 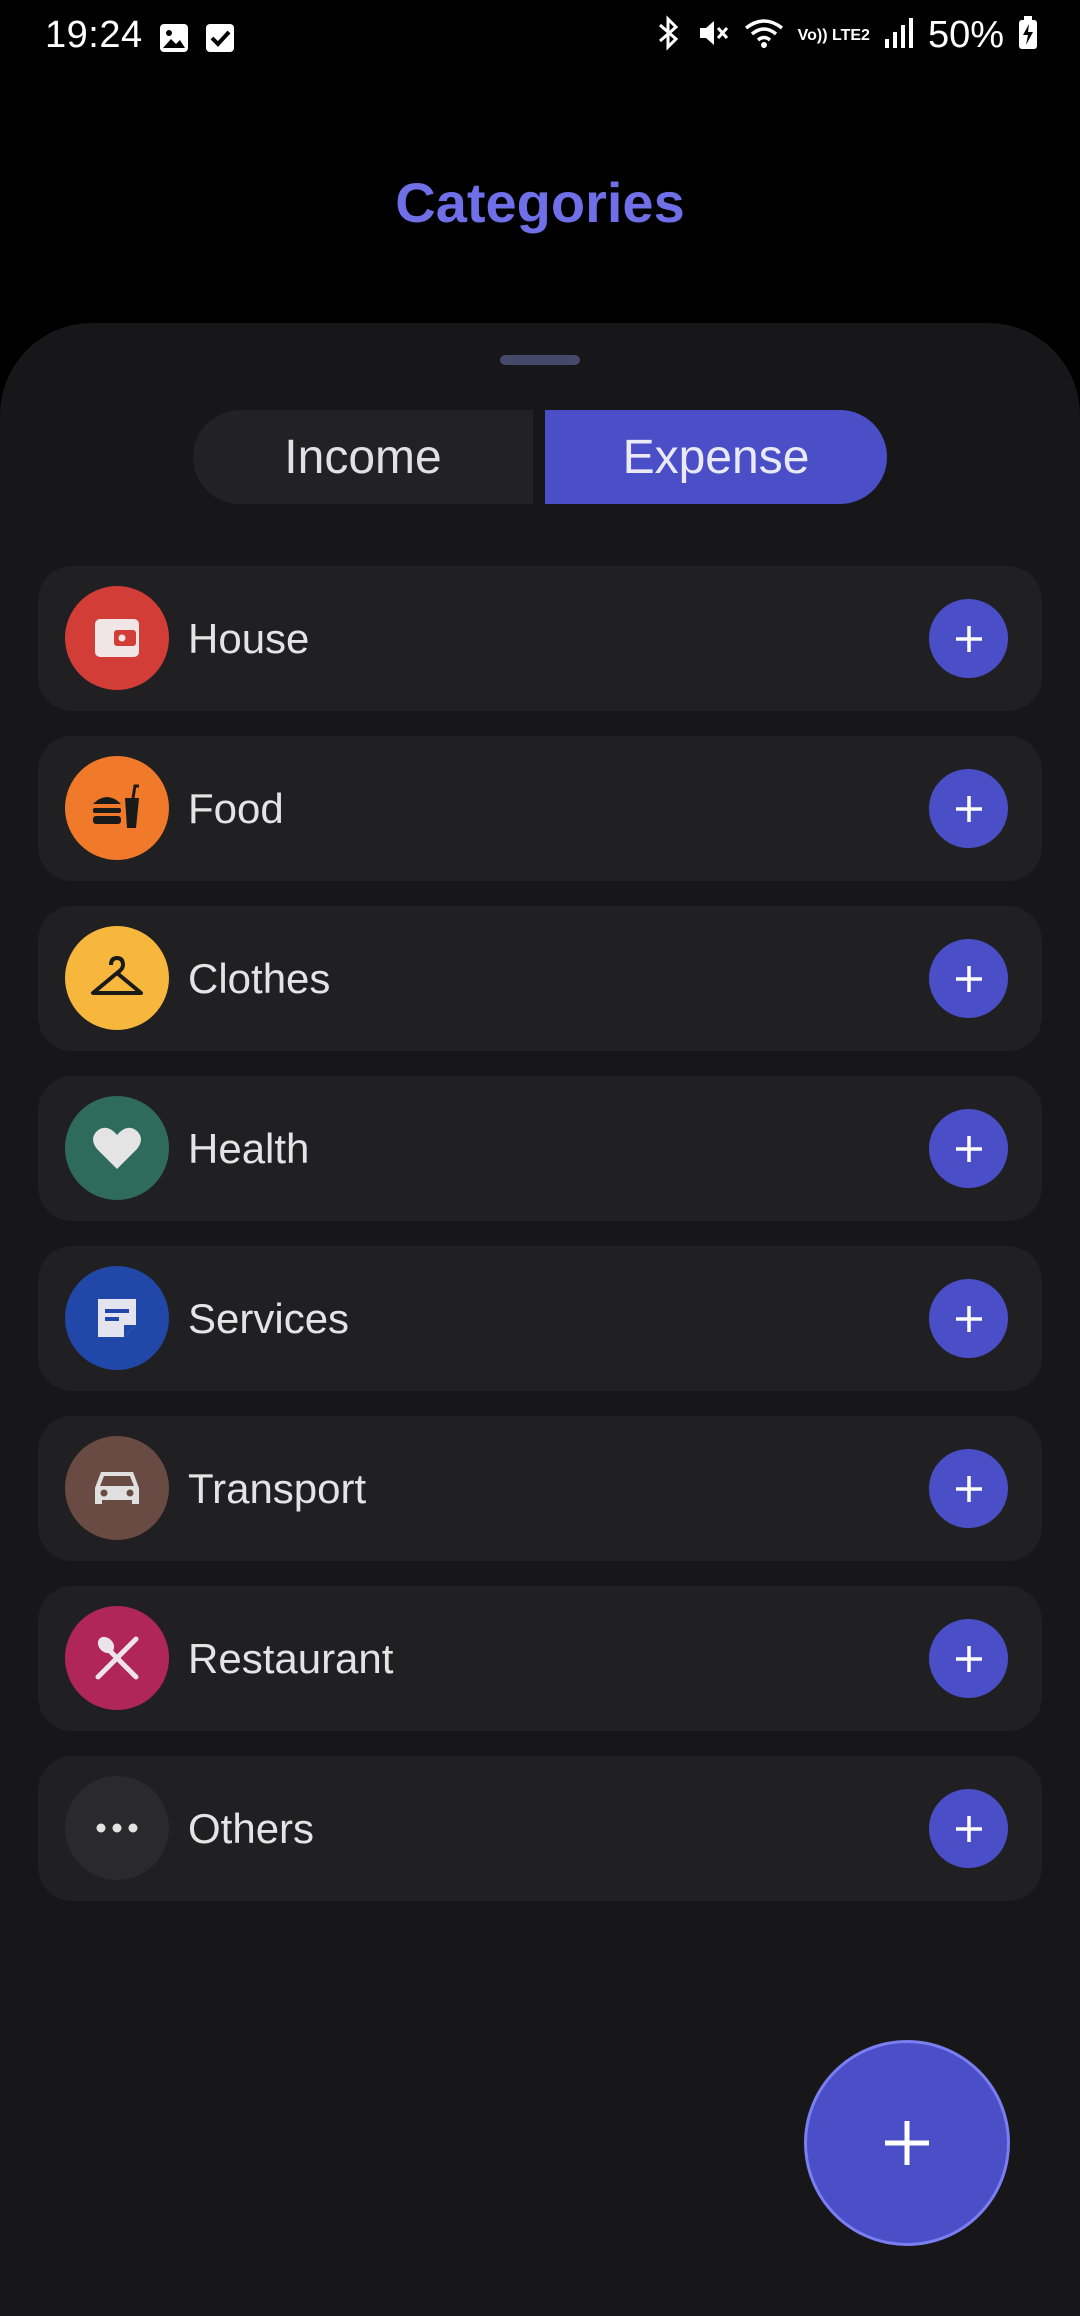 I want to click on drag-handle, so click(x=540, y=360).